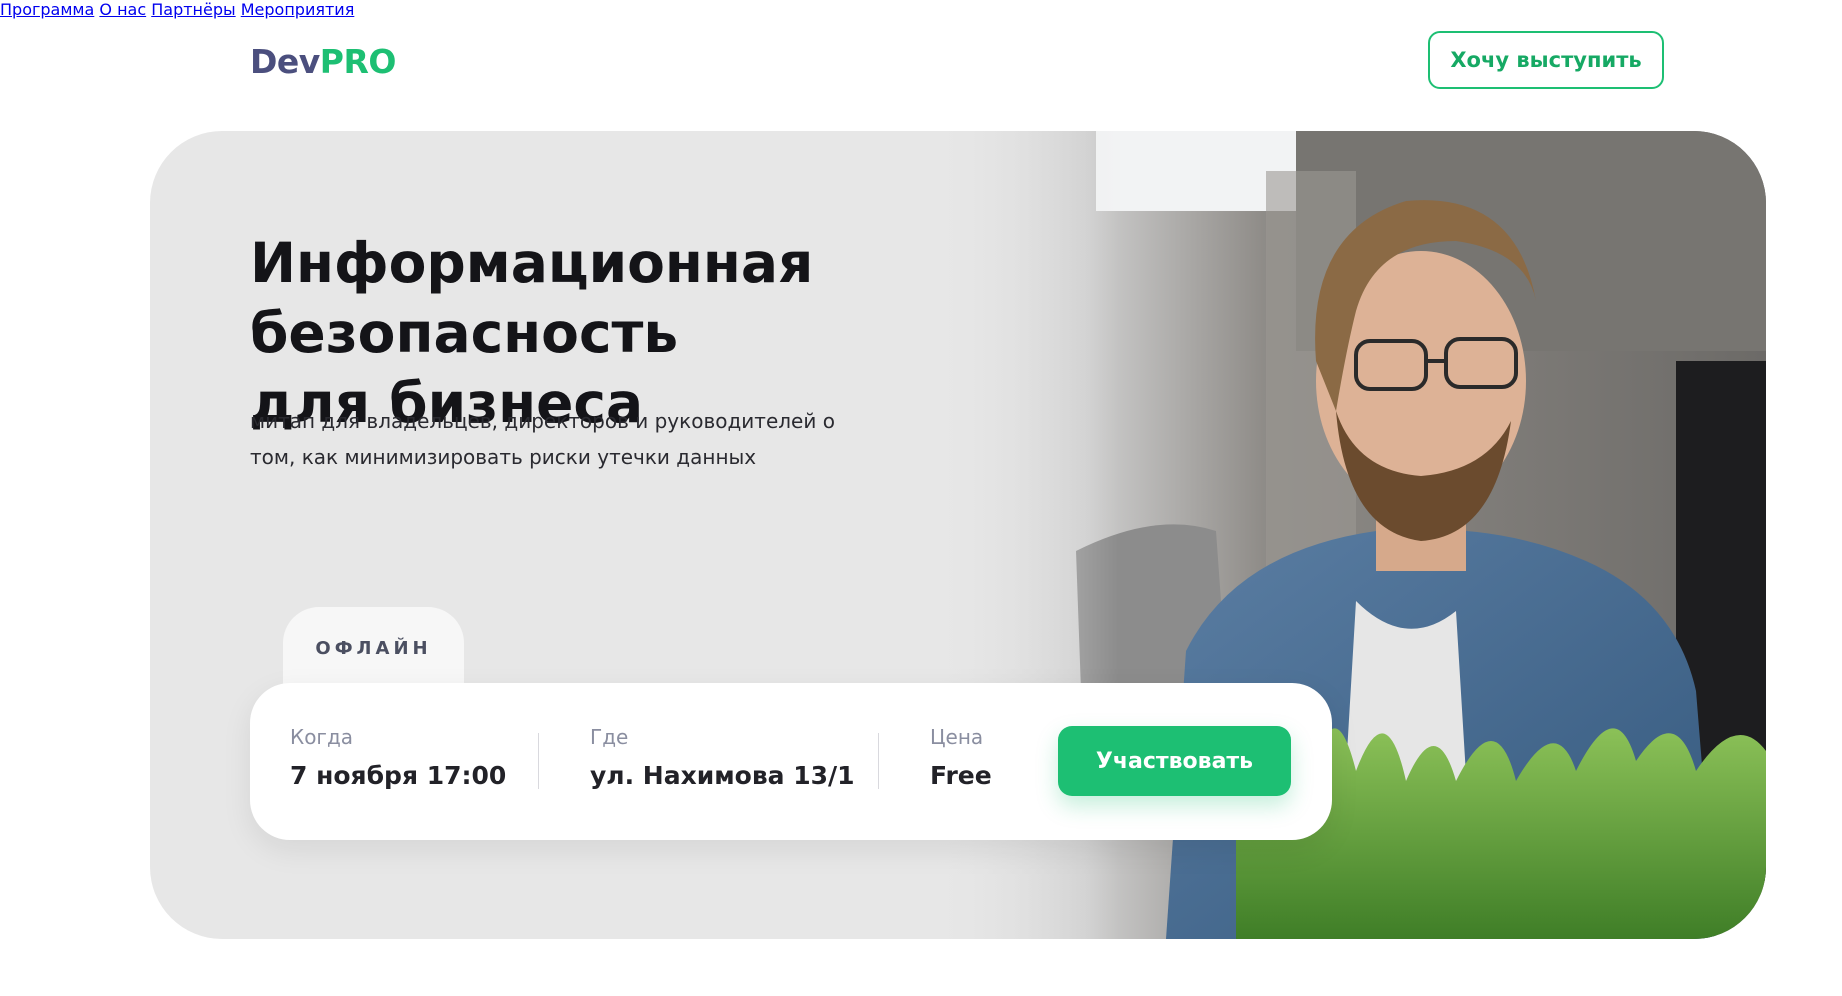  What do you see at coordinates (322, 737) in the screenshot?
I see `when-label: Когда` at bounding box center [322, 737].